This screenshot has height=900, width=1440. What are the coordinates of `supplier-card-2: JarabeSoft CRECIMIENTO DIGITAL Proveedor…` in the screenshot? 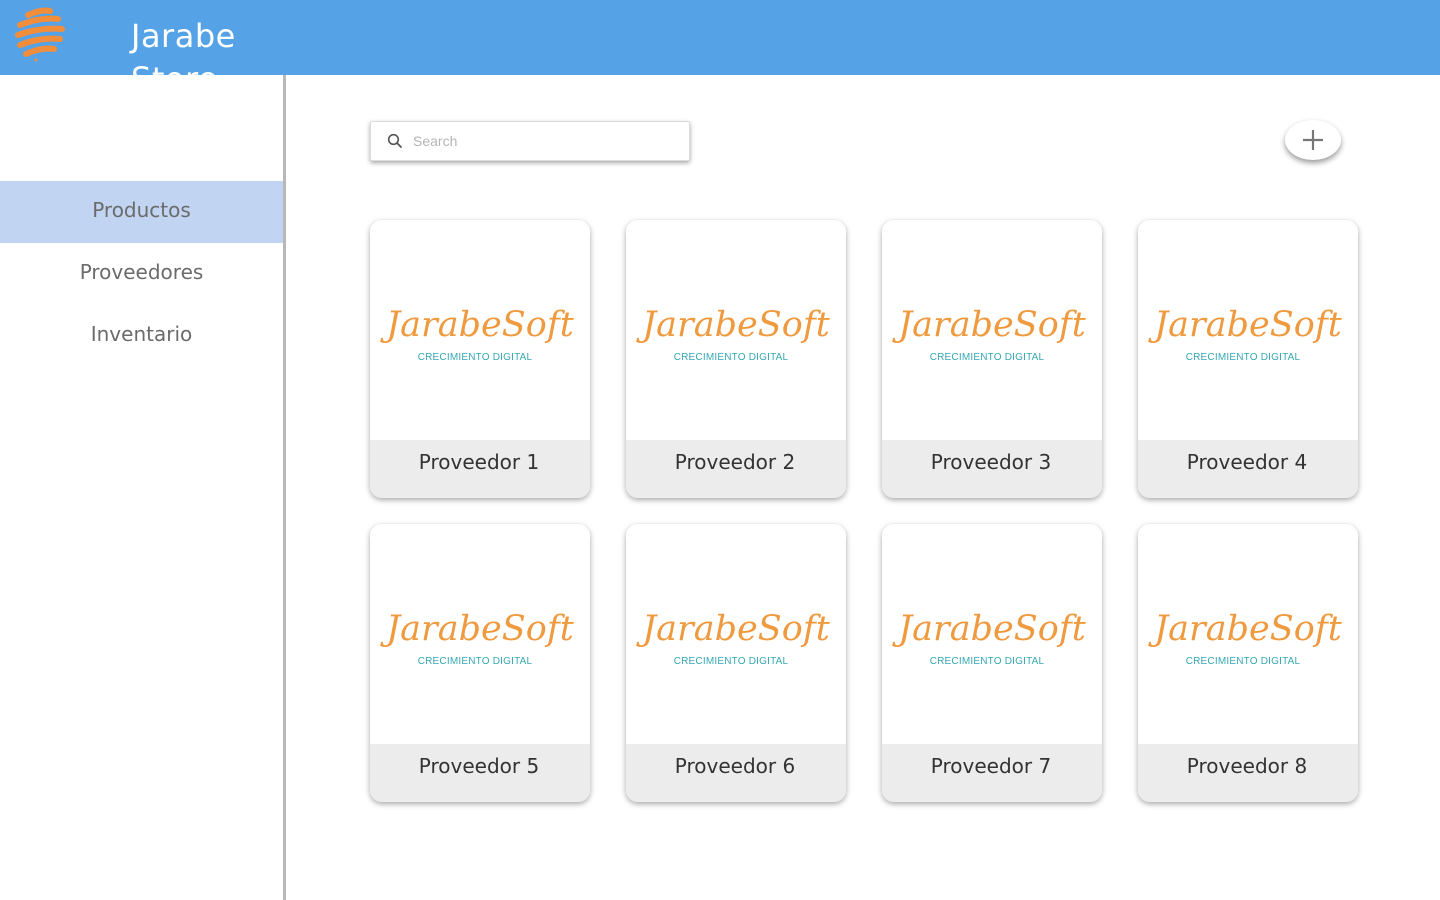 It's located at (736, 359).